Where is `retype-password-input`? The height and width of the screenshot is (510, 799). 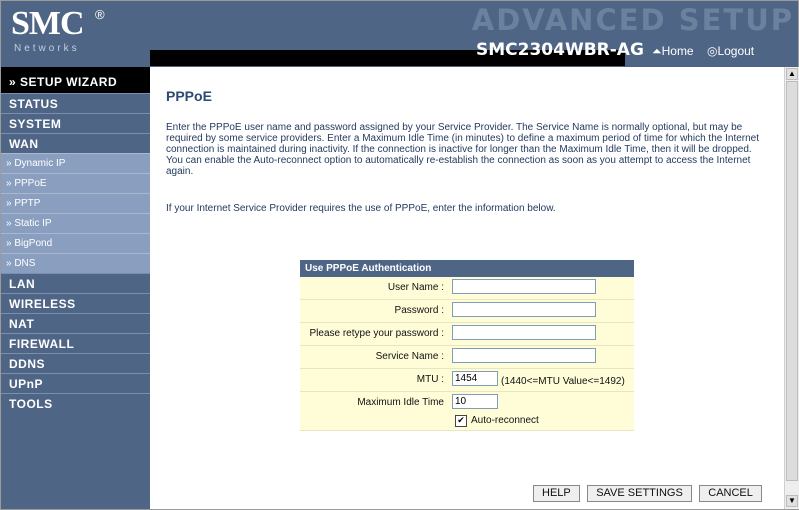 retype-password-input is located at coordinates (524, 332).